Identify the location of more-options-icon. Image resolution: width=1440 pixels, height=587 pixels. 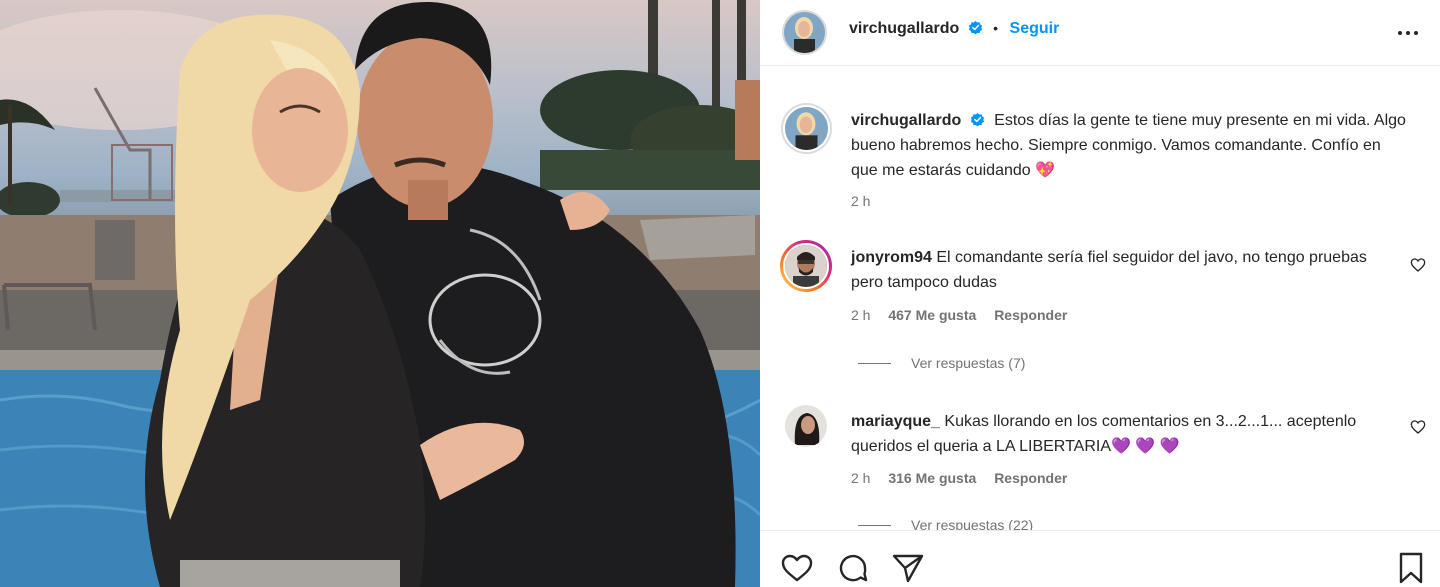
(1408, 33).